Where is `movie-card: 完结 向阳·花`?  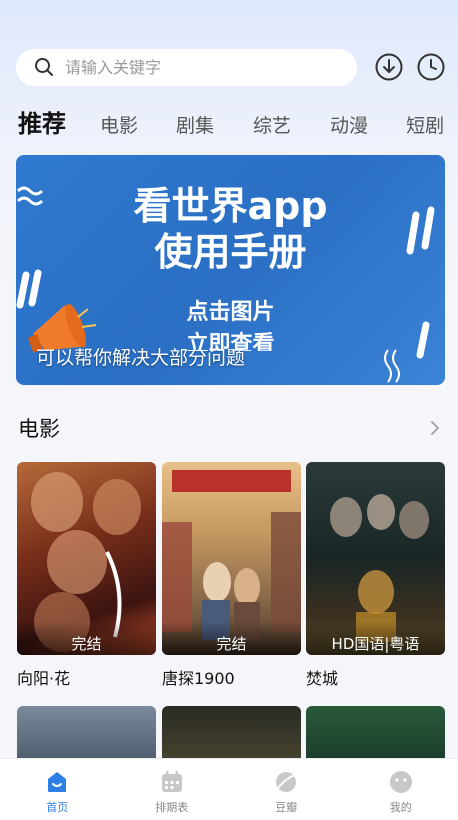 movie-card: 完结 向阳·花 is located at coordinates (86, 575).